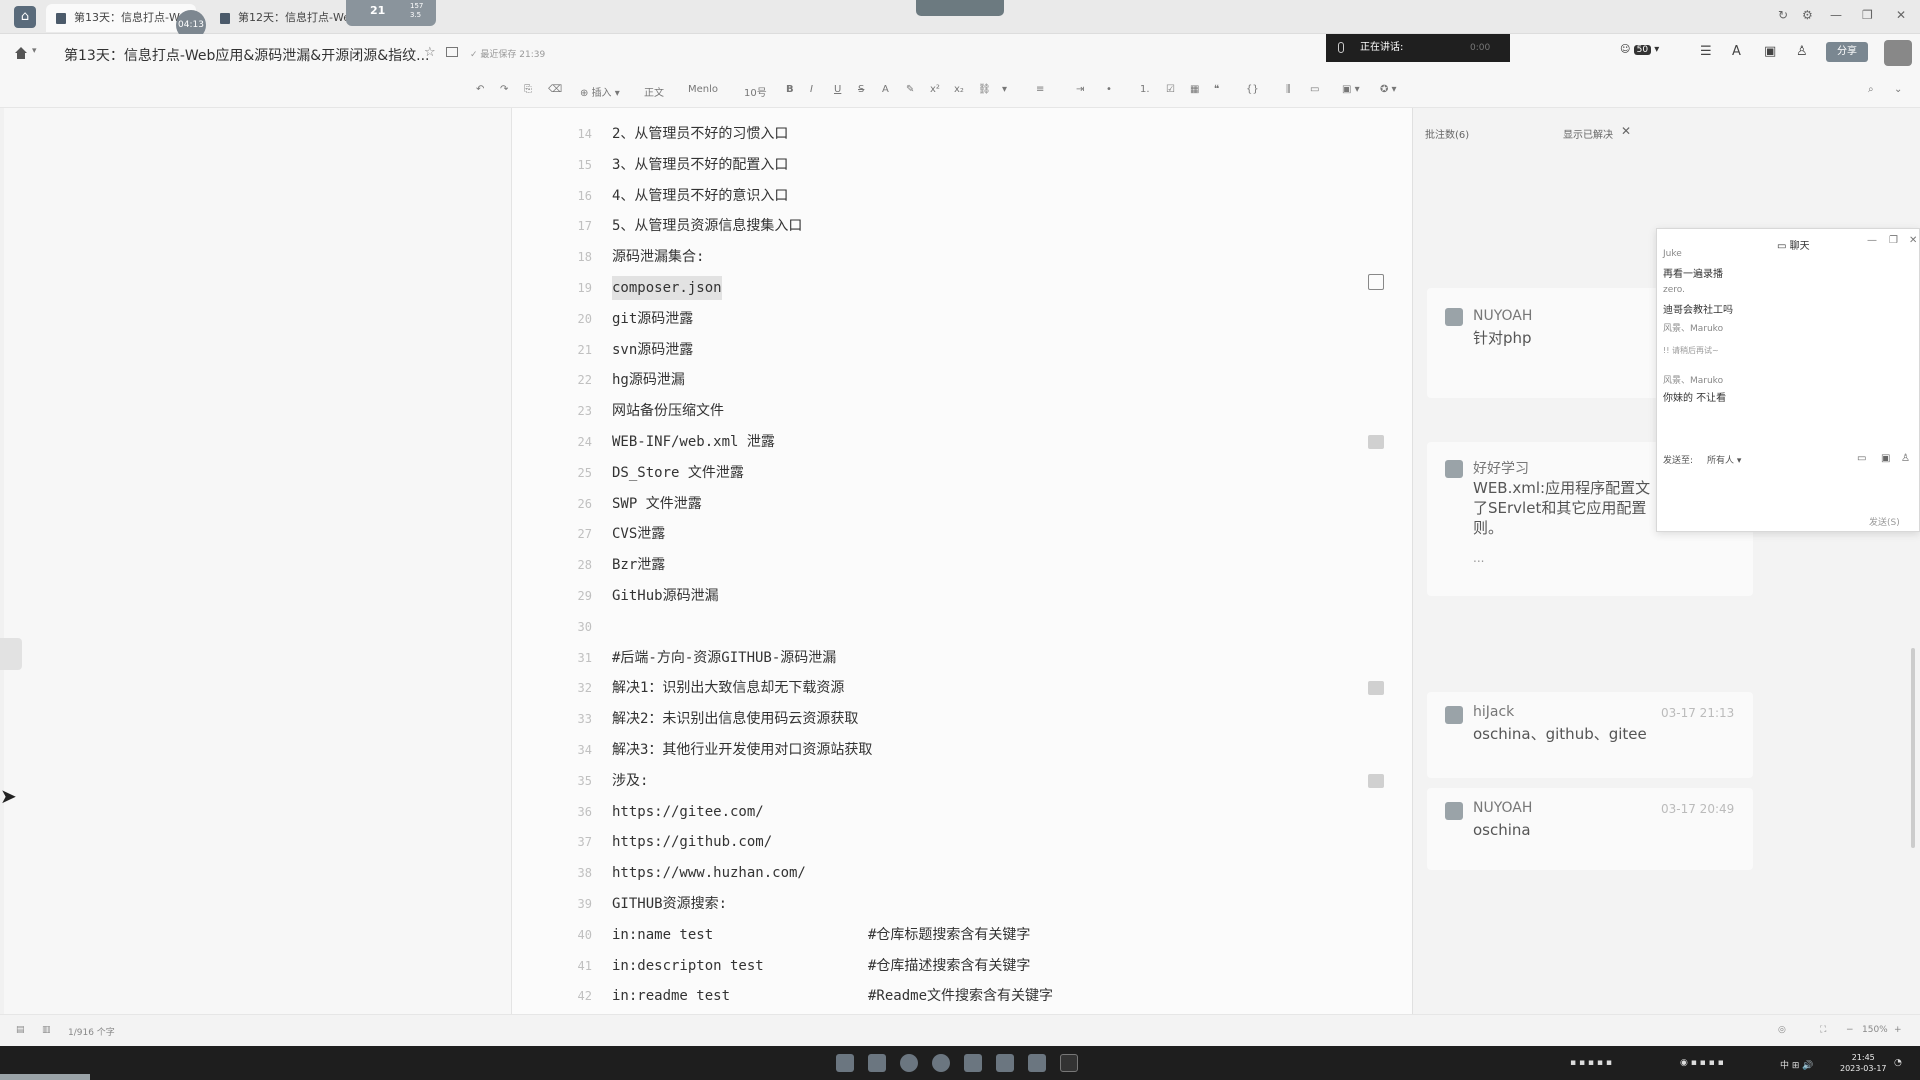 This screenshot has width=1920, height=1080. Describe the element at coordinates (1170, 89) in the screenshot. I see `checklist-icon: ☑` at that location.